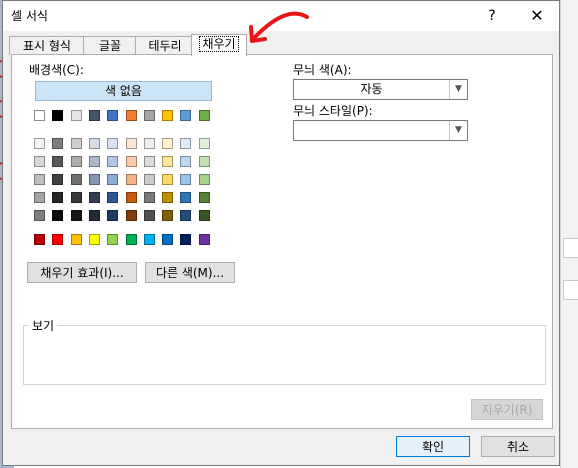 This screenshot has width=578, height=468. Describe the element at coordinates (110, 45) in the screenshot. I see `tab-font: 글꼴` at that location.